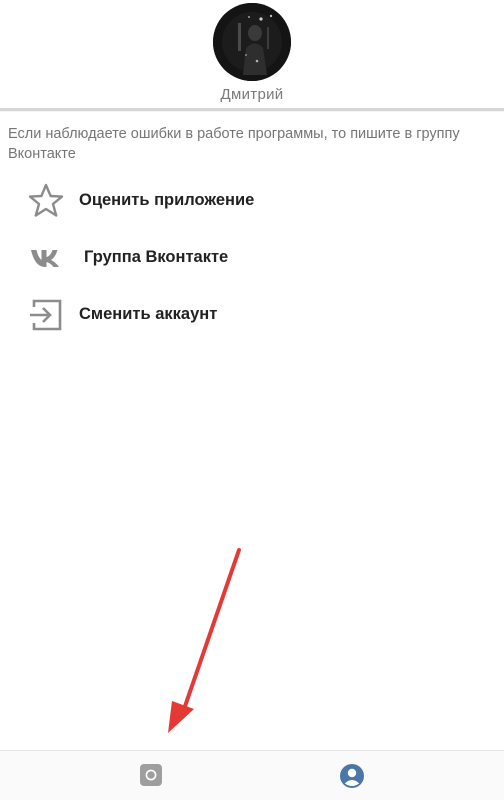 This screenshot has width=504, height=800. I want to click on avatar-photo, so click(252, 42).